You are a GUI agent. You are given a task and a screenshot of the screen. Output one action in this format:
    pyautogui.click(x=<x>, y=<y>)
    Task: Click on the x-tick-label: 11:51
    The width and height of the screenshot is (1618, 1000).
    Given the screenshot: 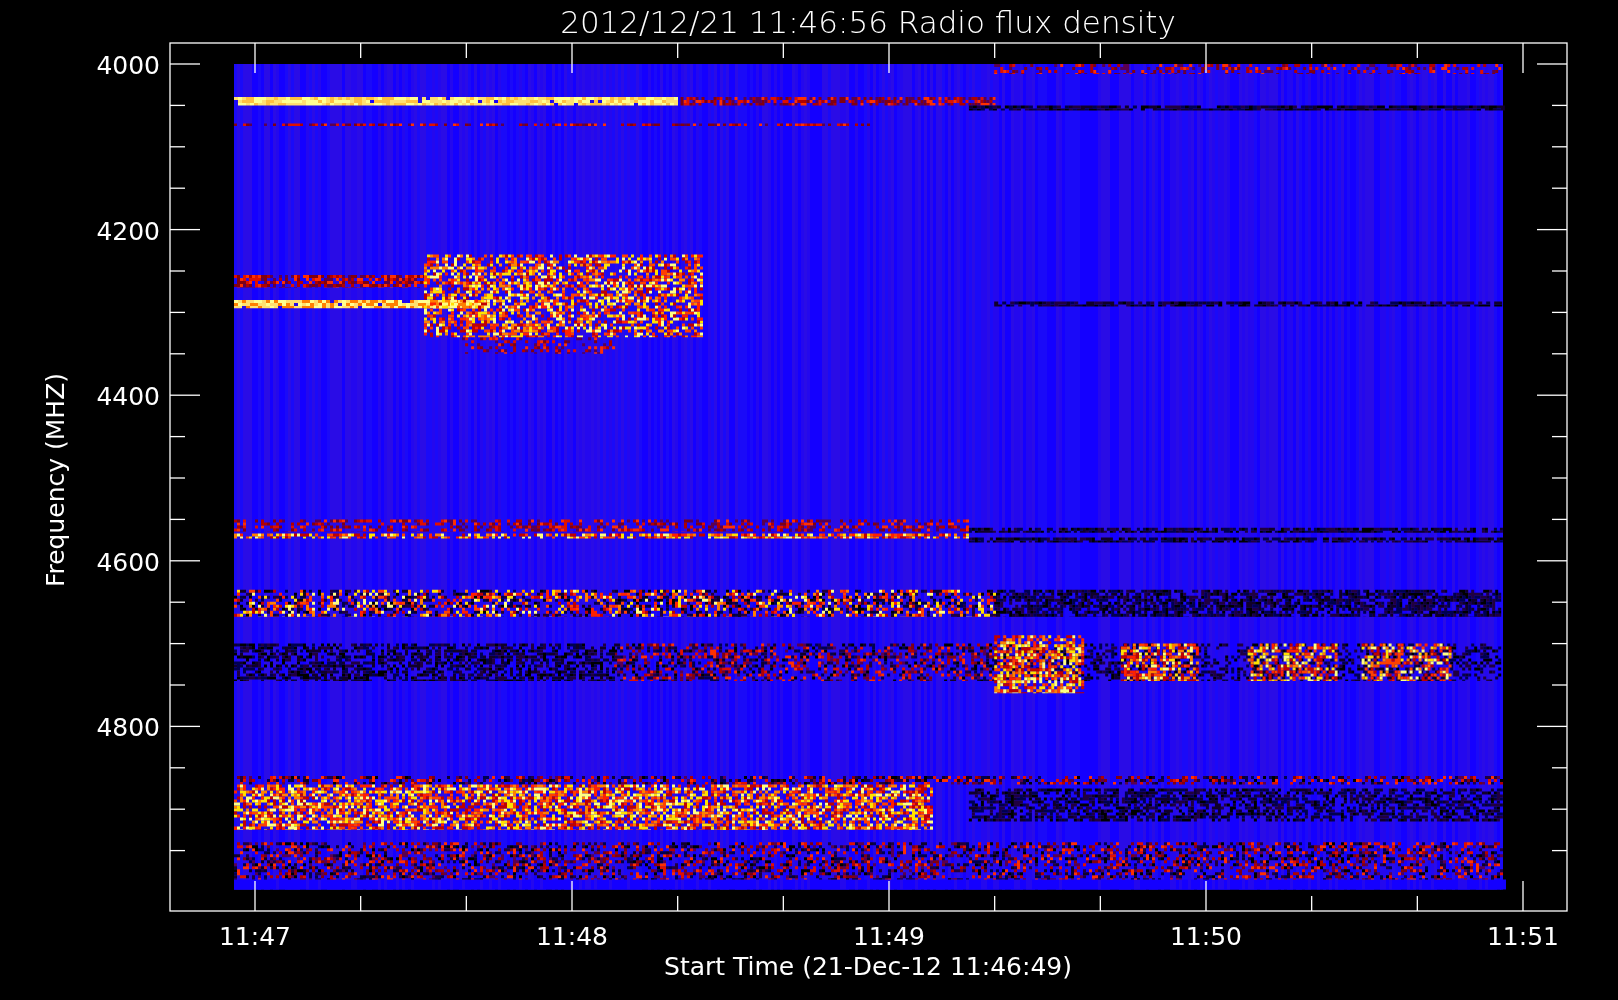 What is the action you would take?
    pyautogui.click(x=1523, y=936)
    